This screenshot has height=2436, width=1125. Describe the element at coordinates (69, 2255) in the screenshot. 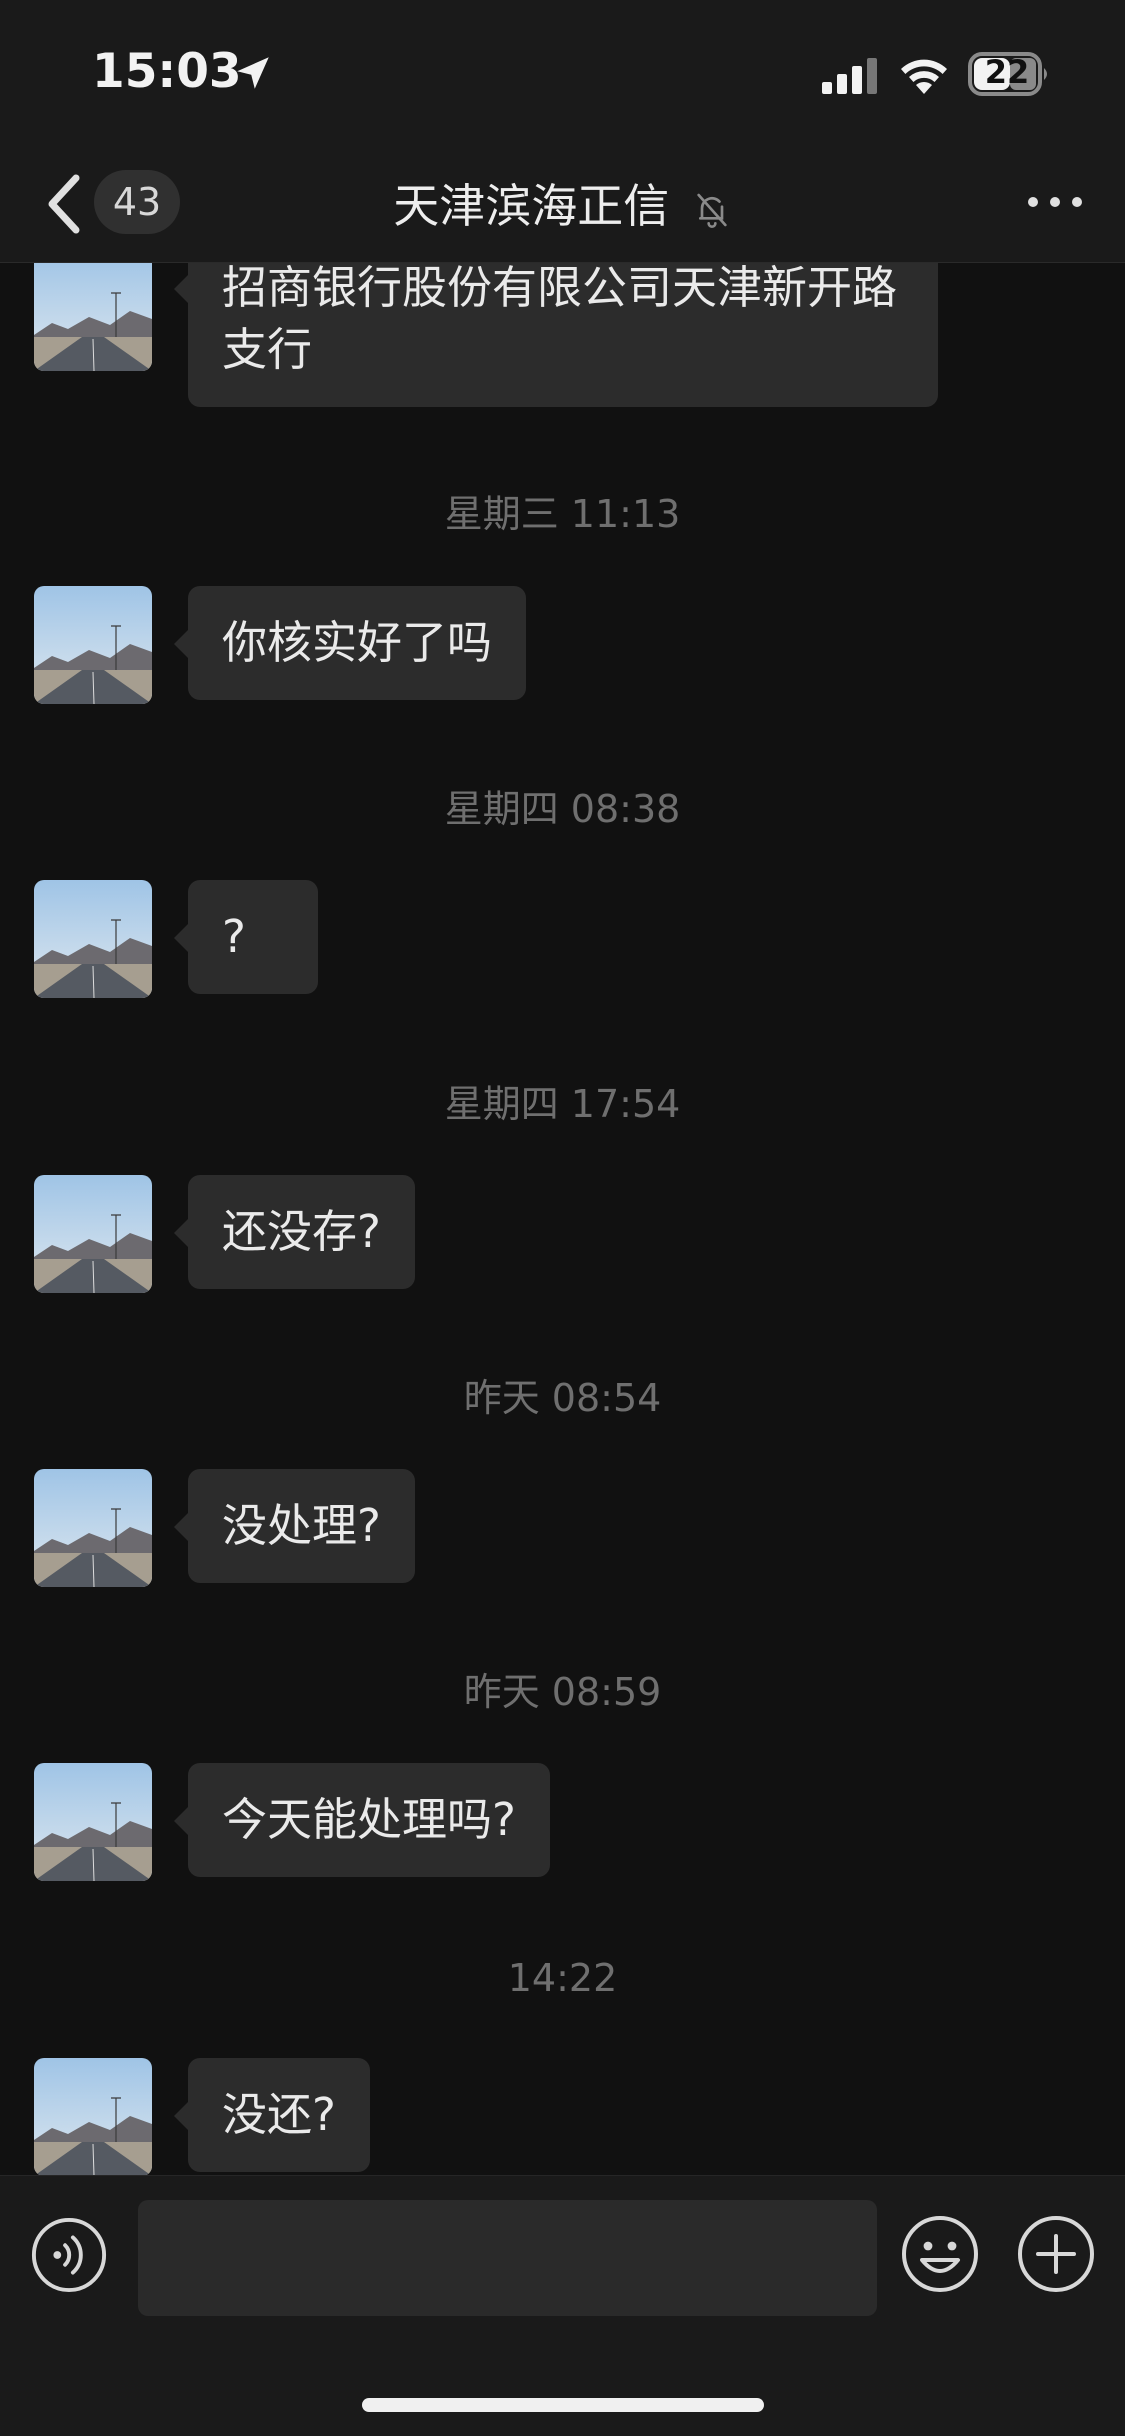

I see `voice-icon` at that location.